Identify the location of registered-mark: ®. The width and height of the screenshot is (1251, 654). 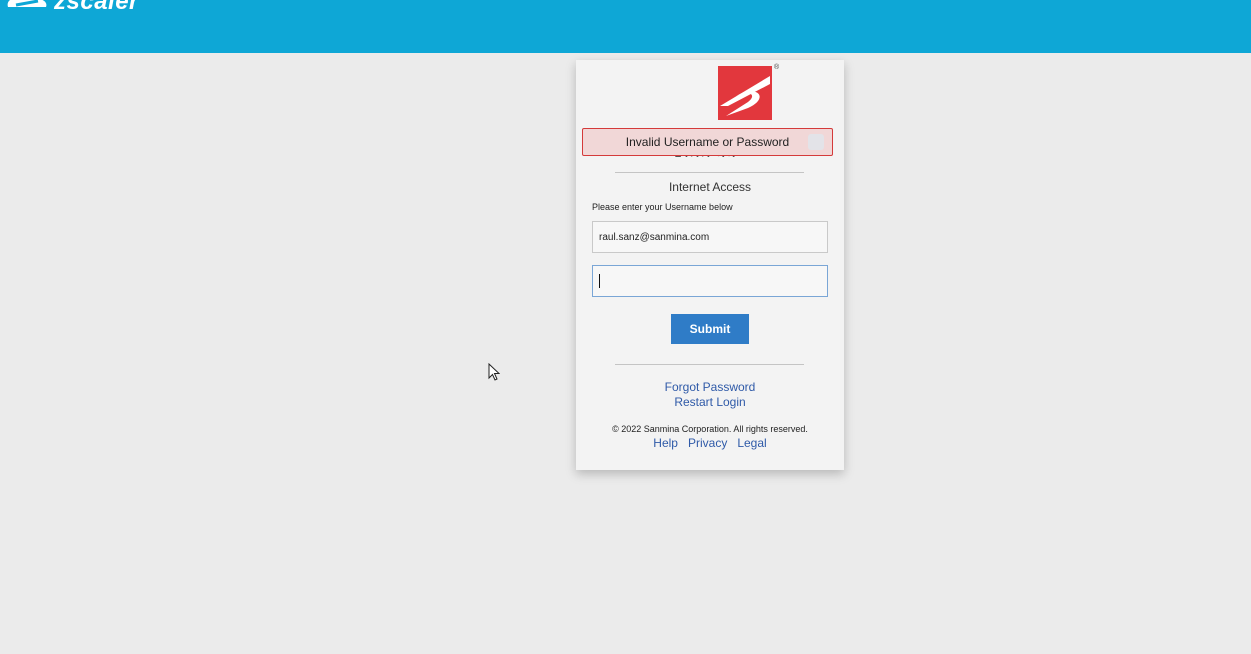
(777, 67).